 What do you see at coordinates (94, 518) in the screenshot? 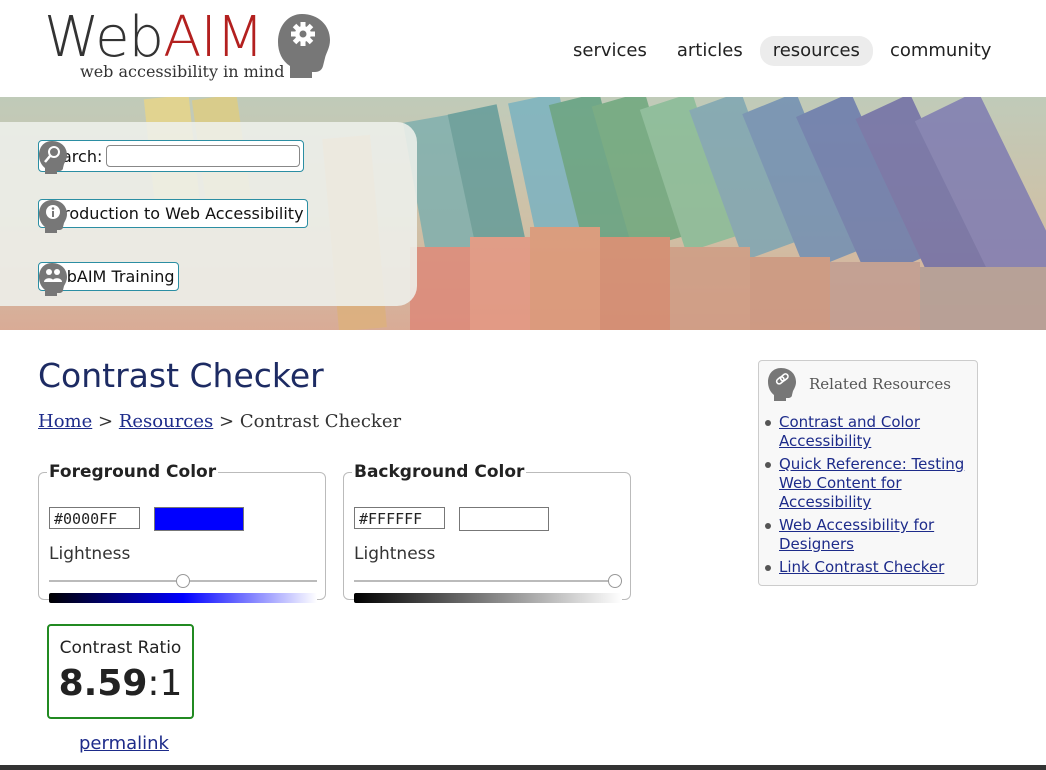
I see `foreground-hex-input: #0000FF` at bounding box center [94, 518].